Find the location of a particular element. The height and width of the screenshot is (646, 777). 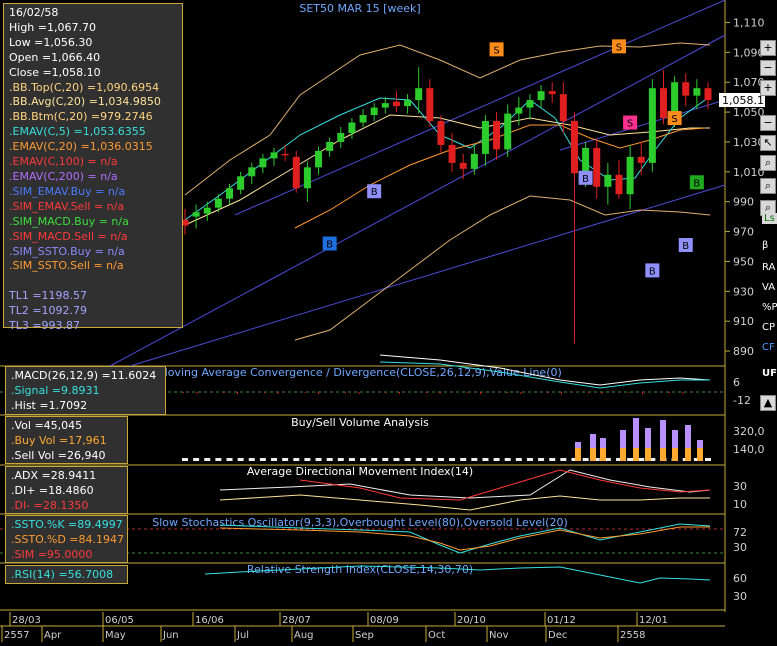

date-label: 16/06 is located at coordinates (209, 620).